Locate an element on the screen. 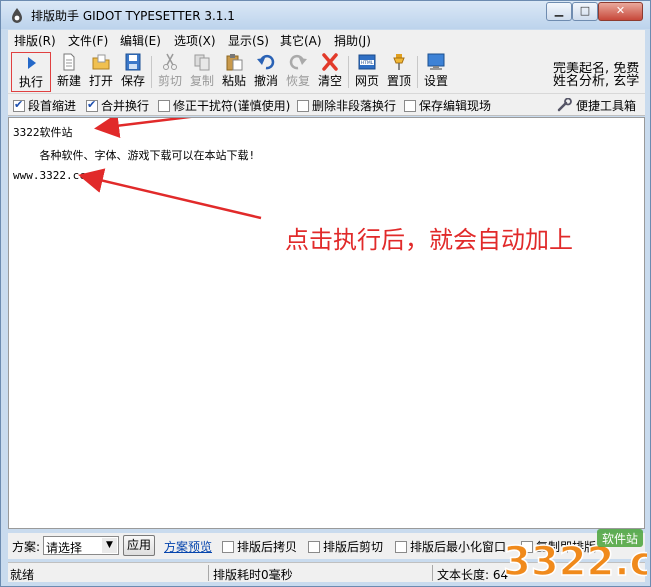 This screenshot has height=587, width=651. option-cut-after-typeset: 排版后剪切 is located at coordinates (345, 546).